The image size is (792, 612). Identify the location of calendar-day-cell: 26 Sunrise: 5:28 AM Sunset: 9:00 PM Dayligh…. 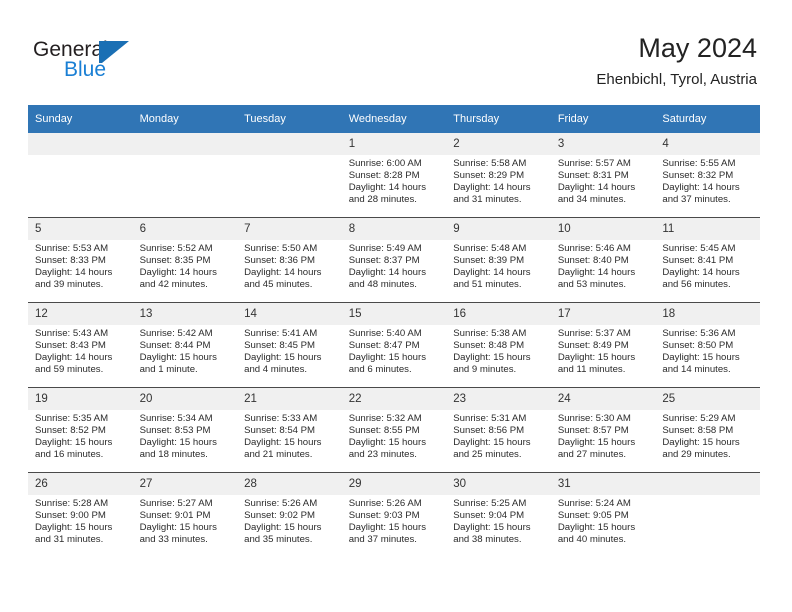
(80, 514).